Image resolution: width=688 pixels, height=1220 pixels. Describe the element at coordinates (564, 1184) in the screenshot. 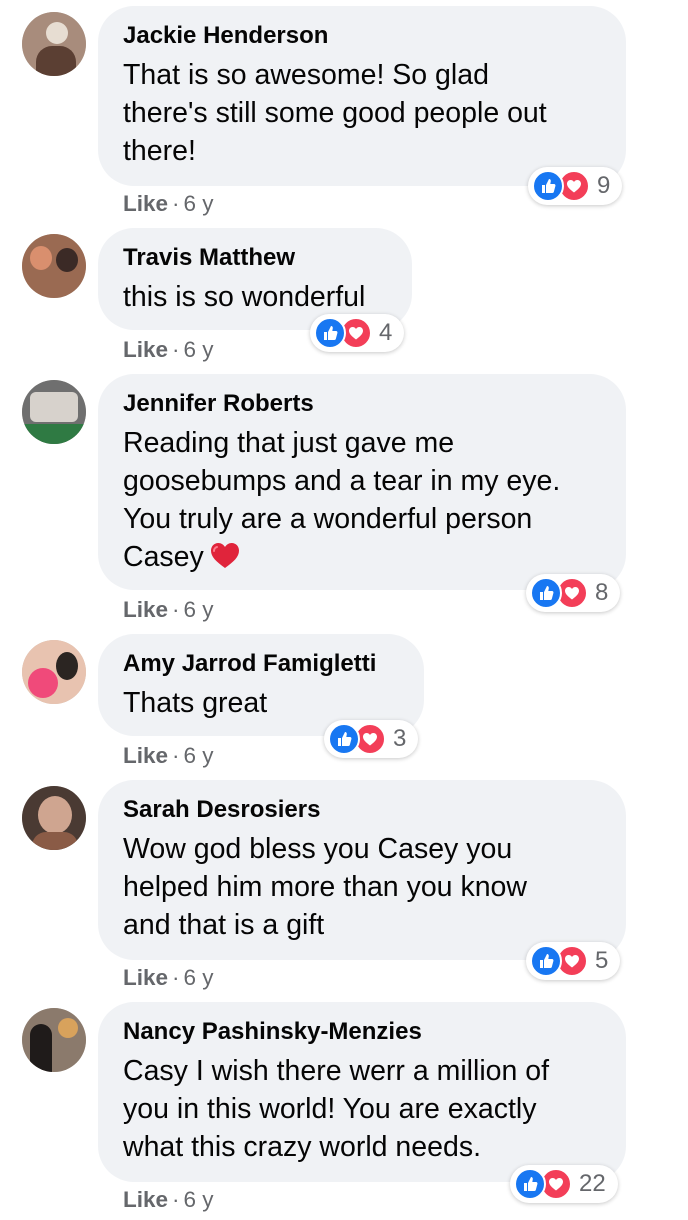

I see `reactions-summary: 22` at that location.